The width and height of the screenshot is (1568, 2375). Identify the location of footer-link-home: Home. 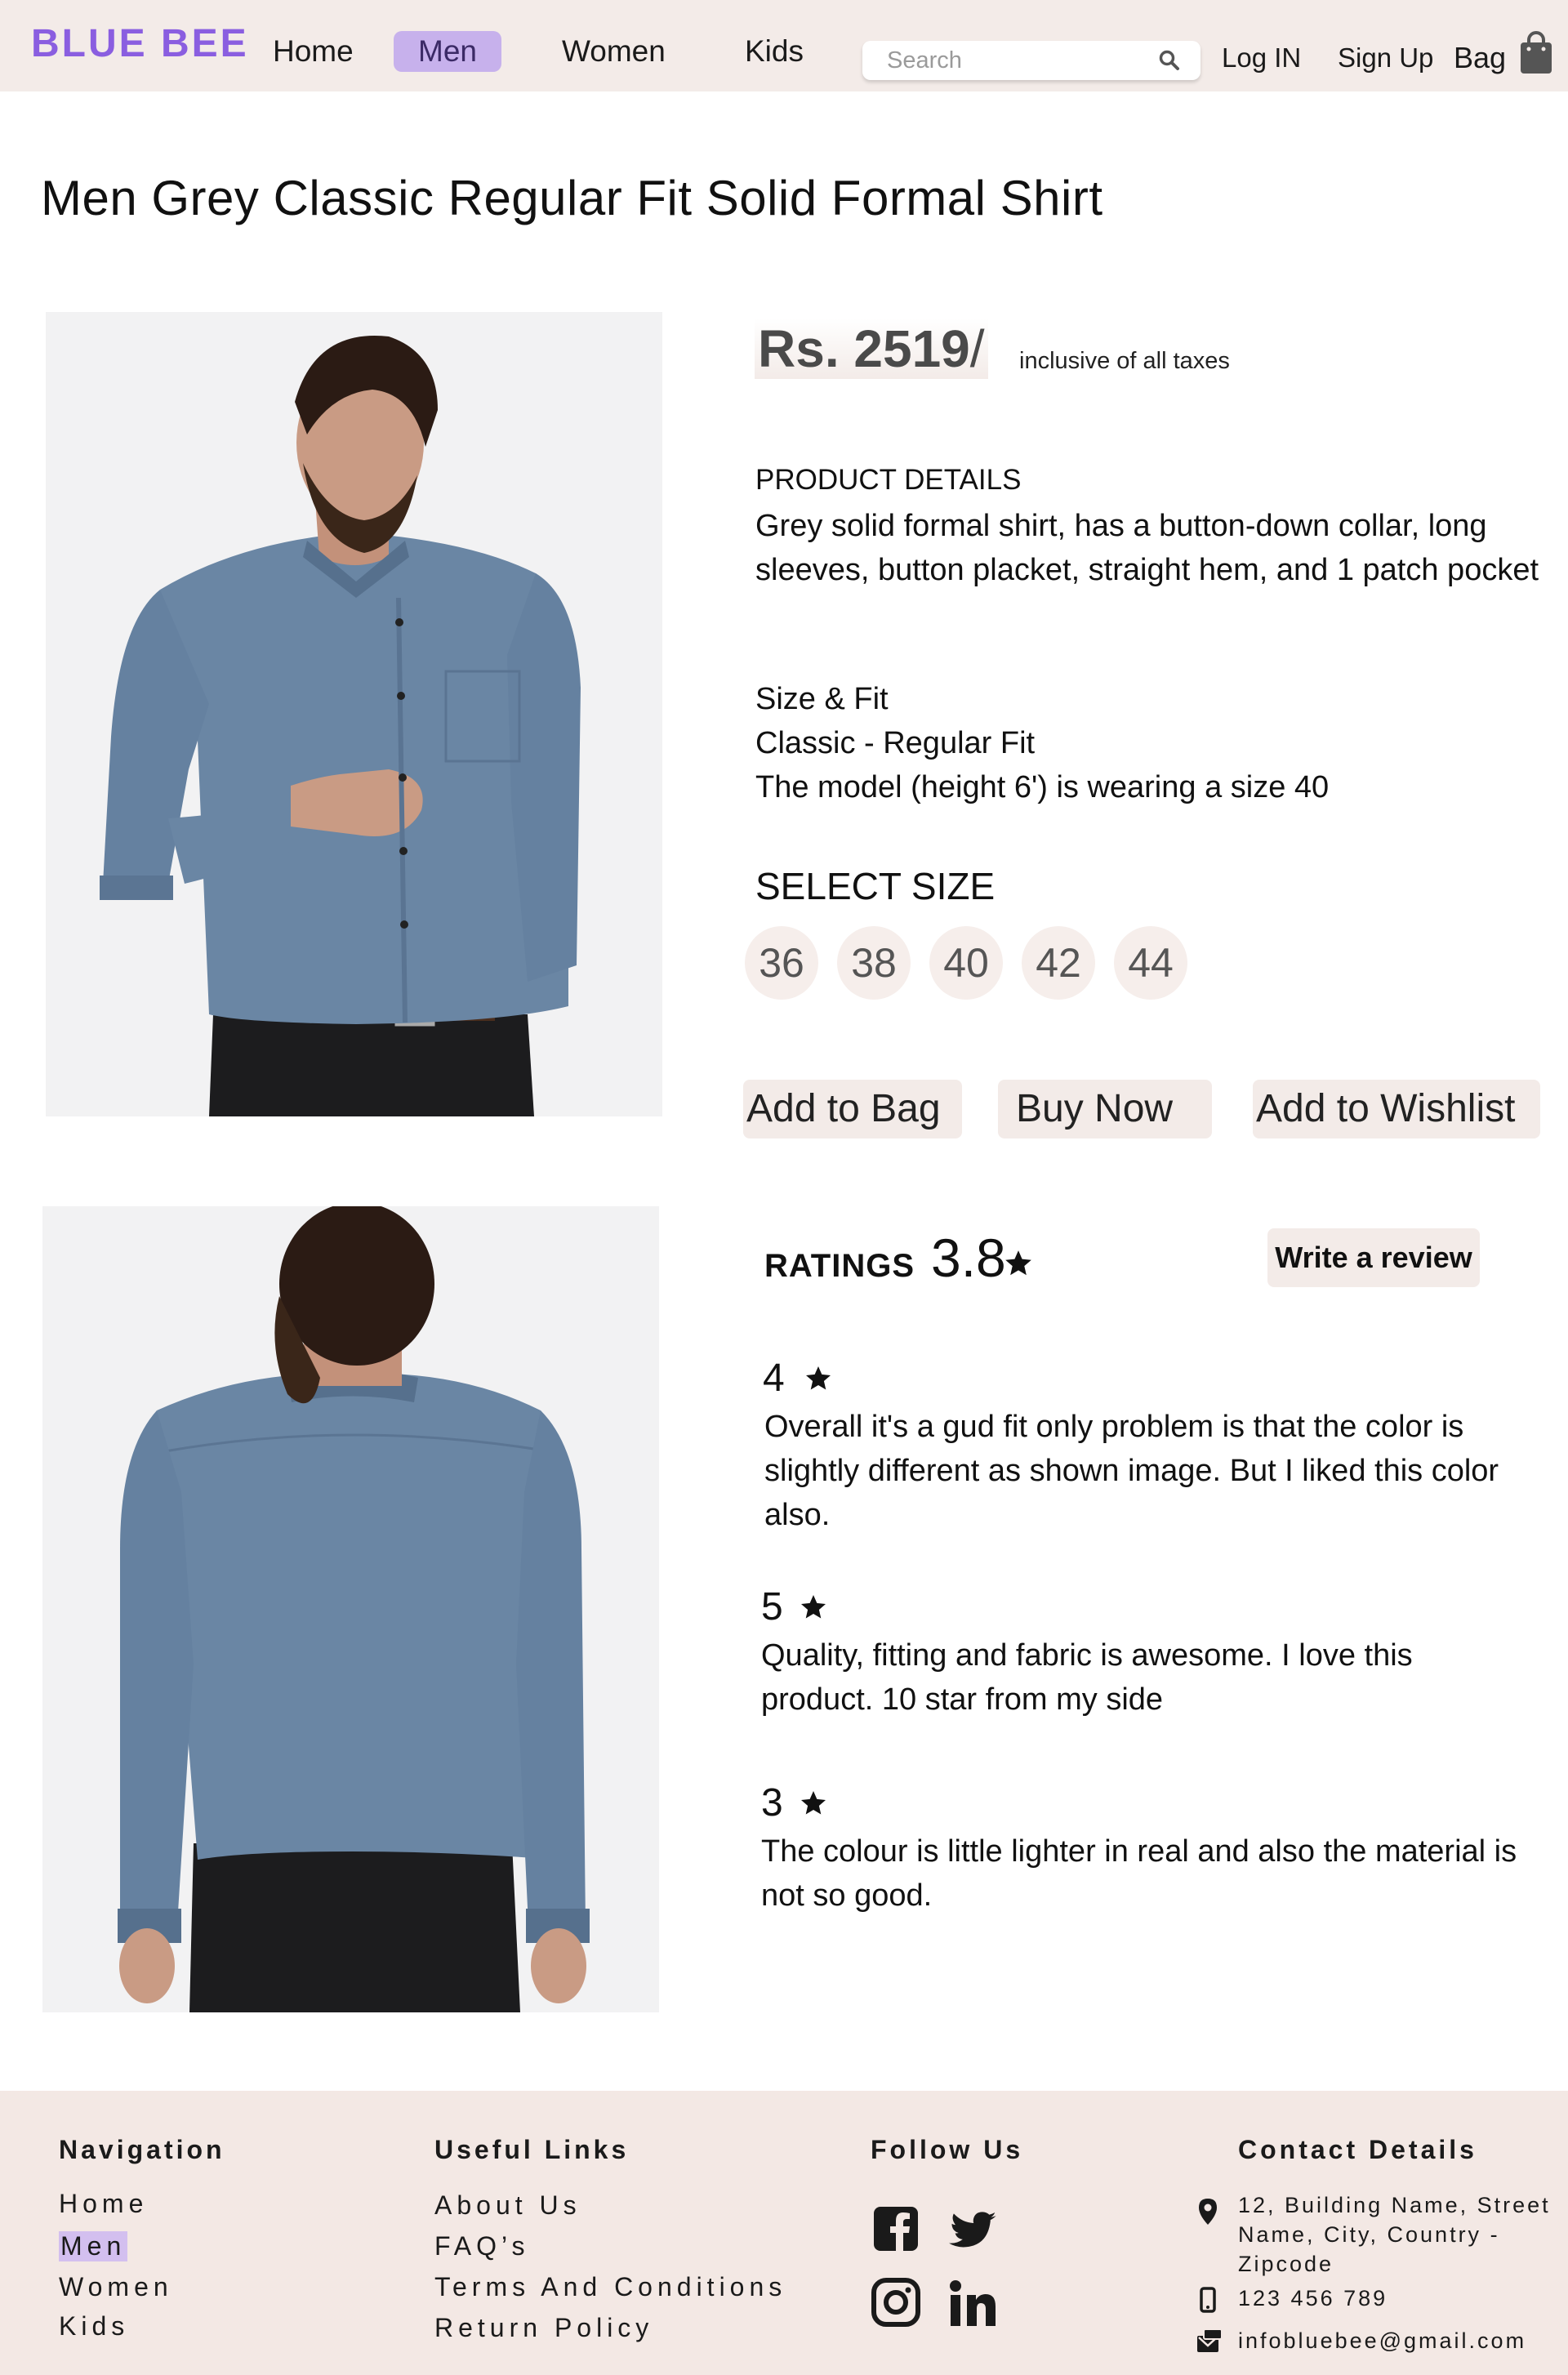
(103, 2204).